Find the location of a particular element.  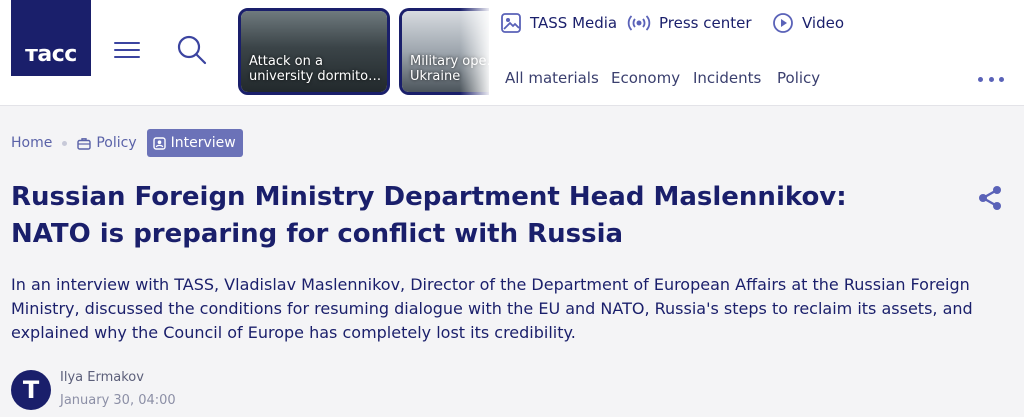

more-icon is located at coordinates (991, 79).